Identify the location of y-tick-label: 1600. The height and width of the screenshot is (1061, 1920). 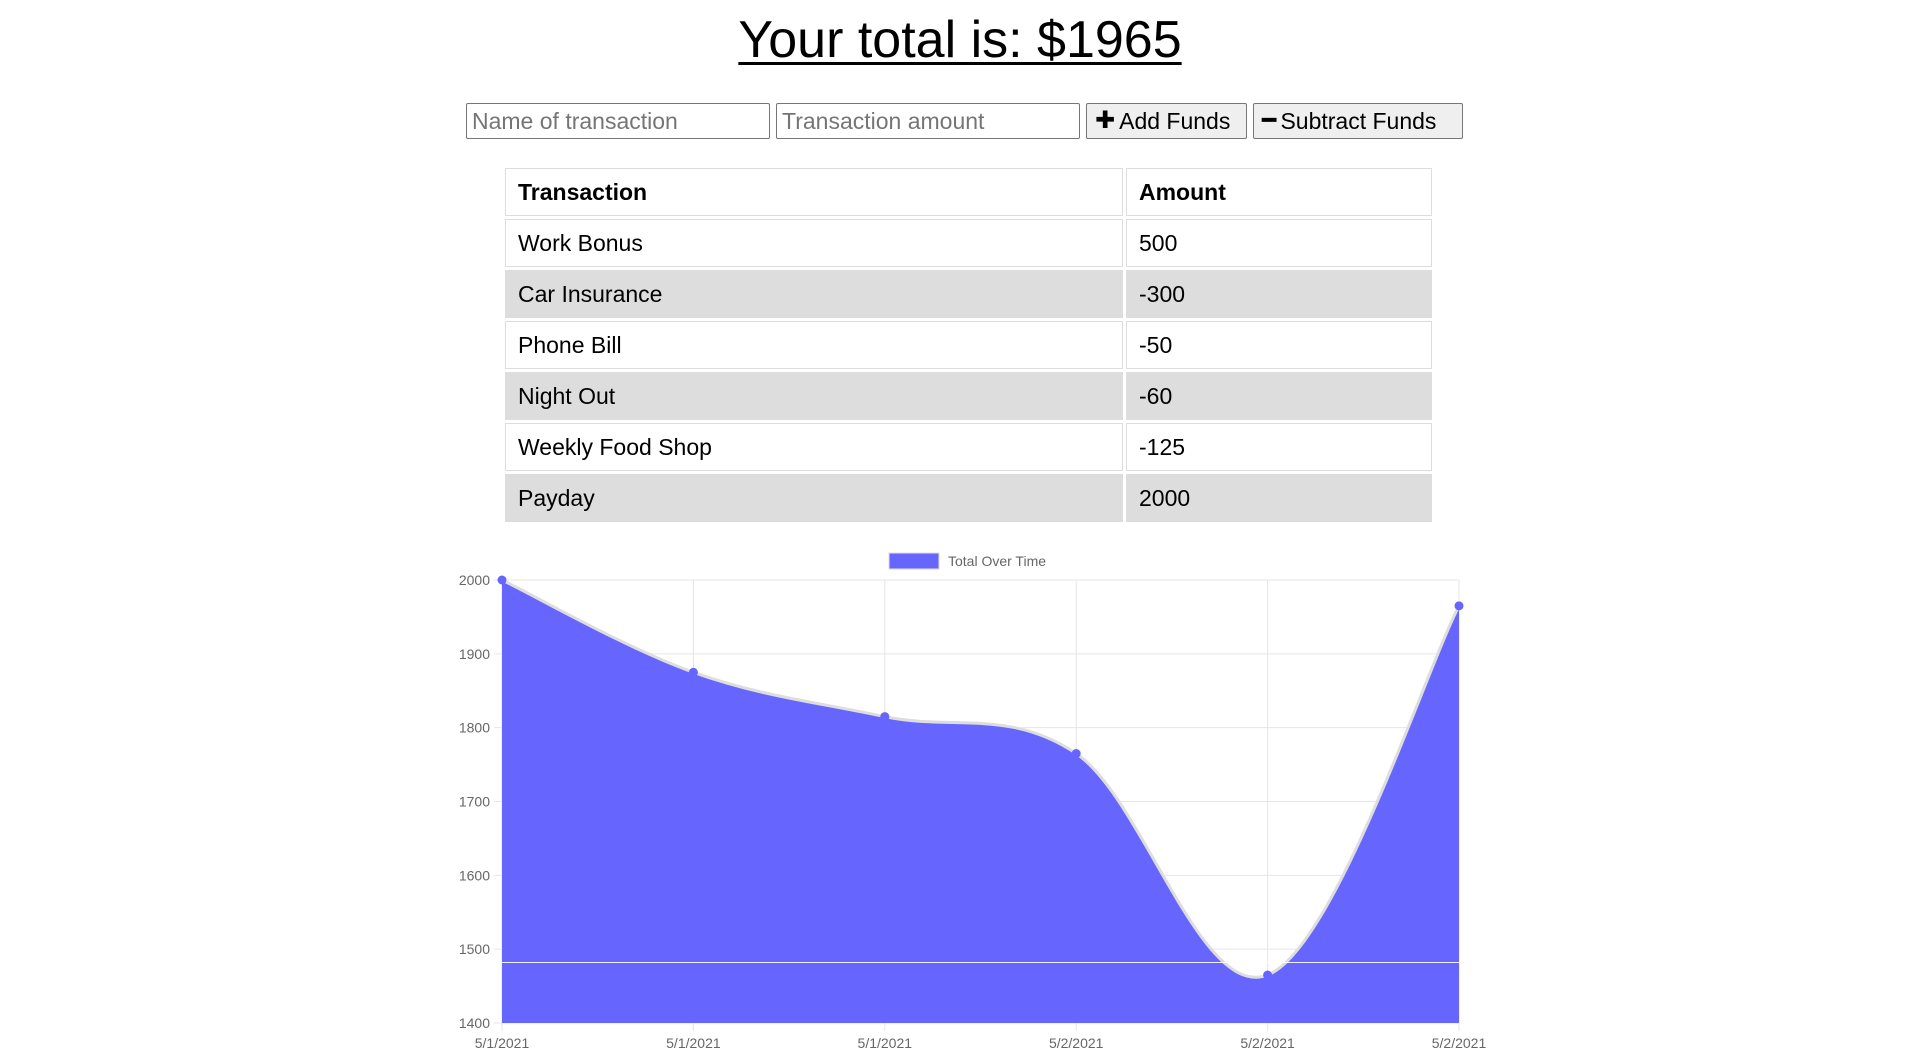
(474, 875).